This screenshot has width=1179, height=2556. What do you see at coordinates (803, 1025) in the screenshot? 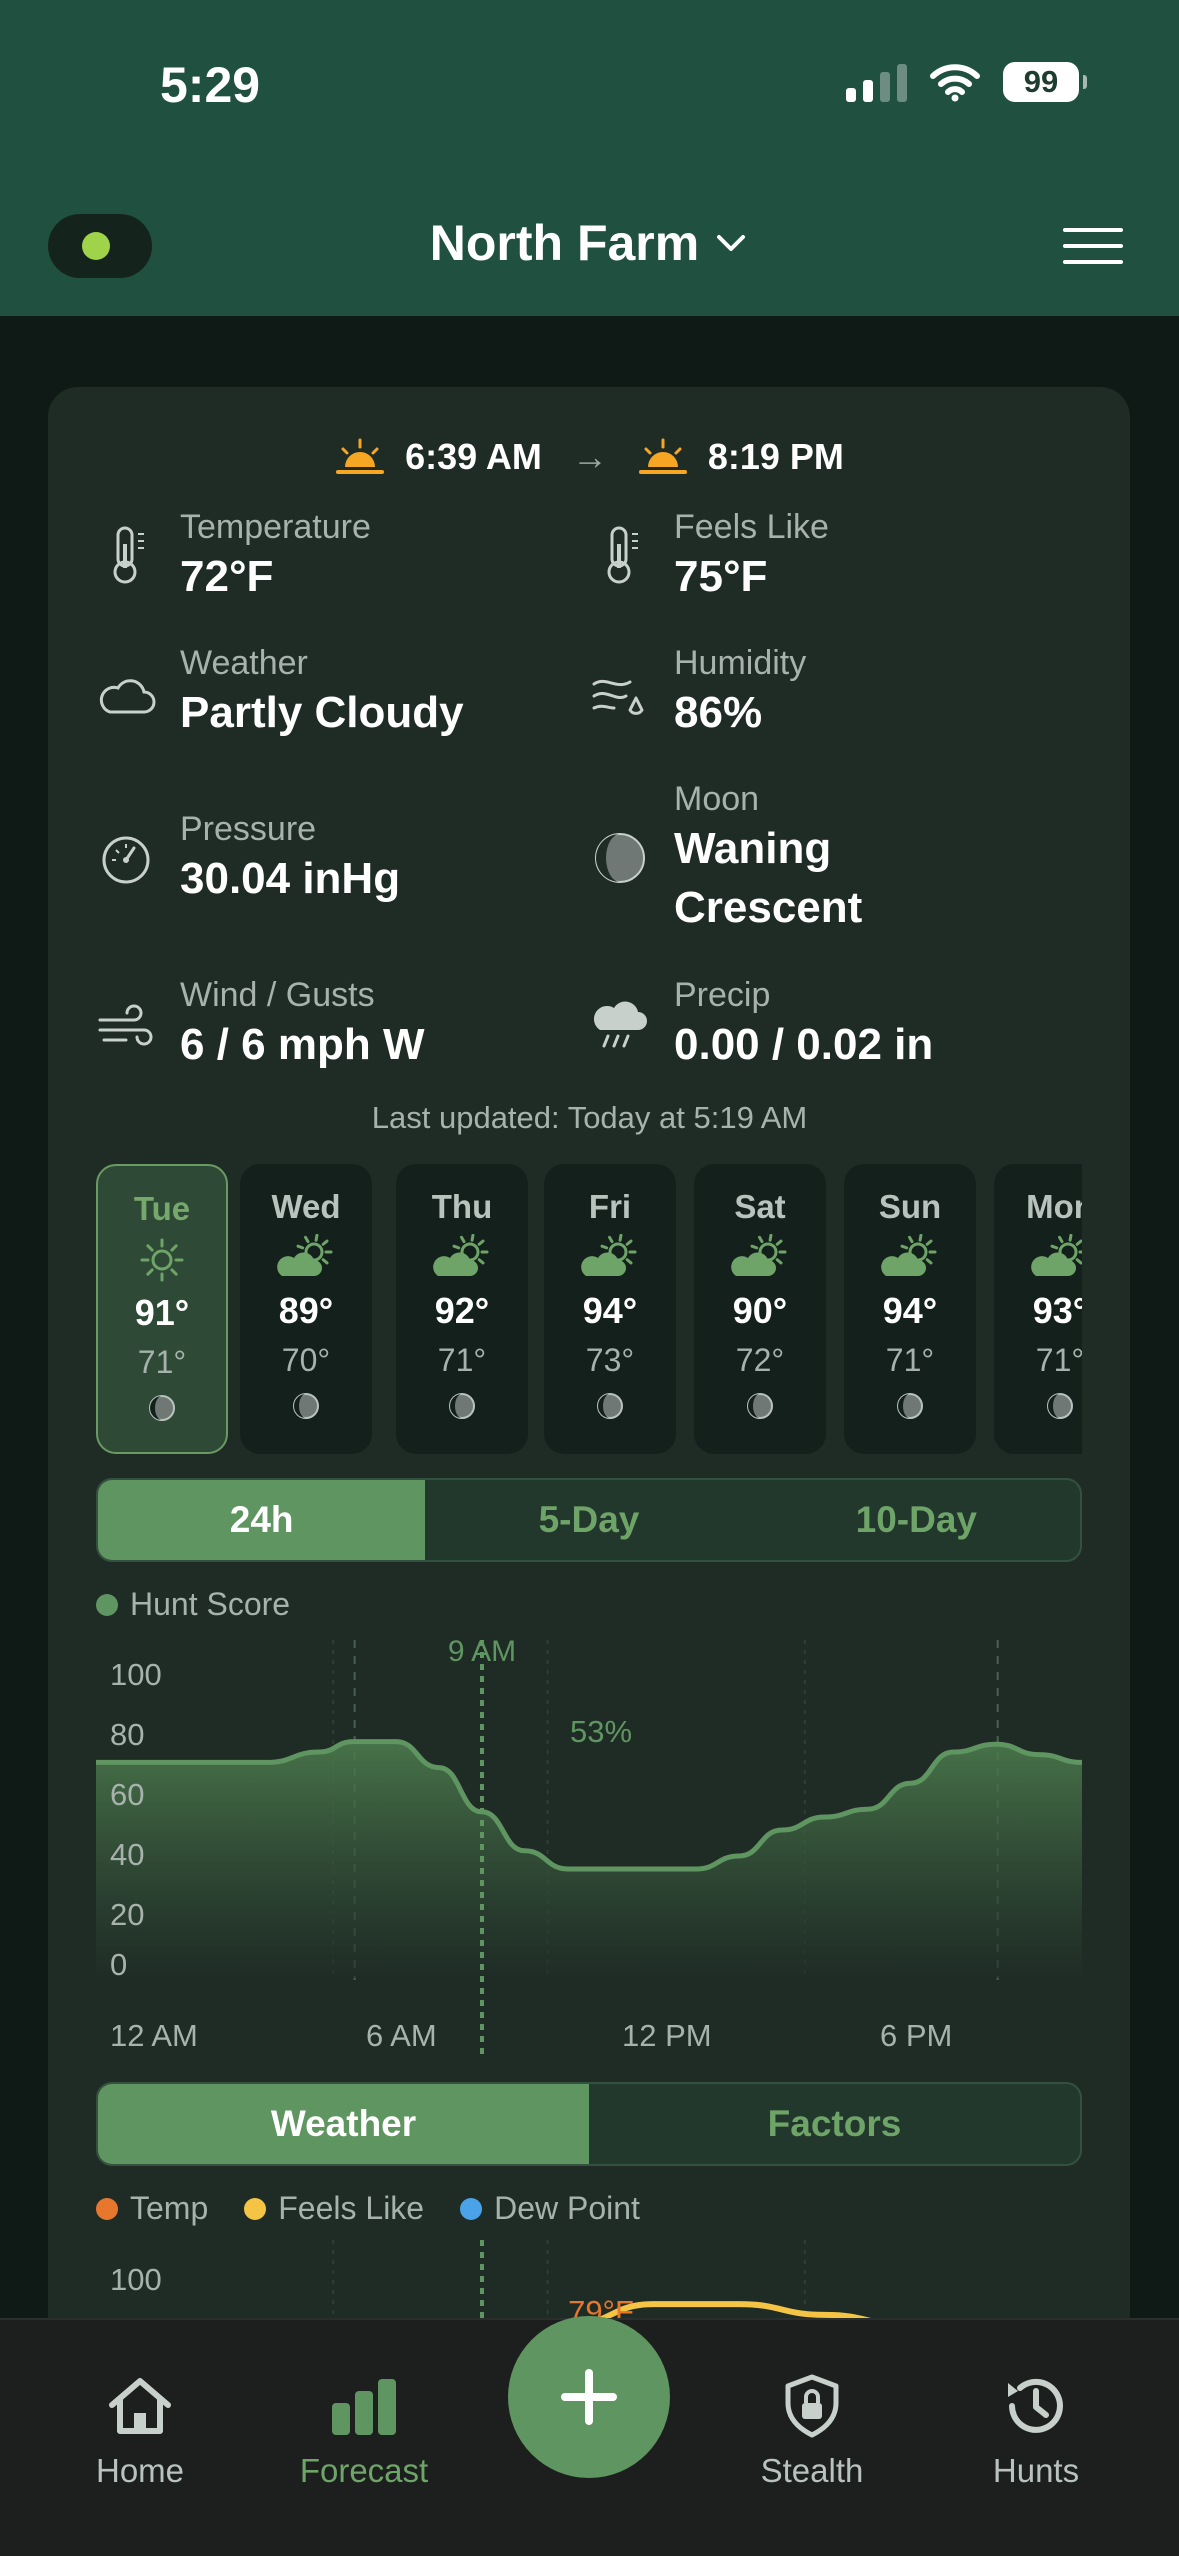
I see `precip-stat: Precip 0.00 / 0.02 in` at bounding box center [803, 1025].